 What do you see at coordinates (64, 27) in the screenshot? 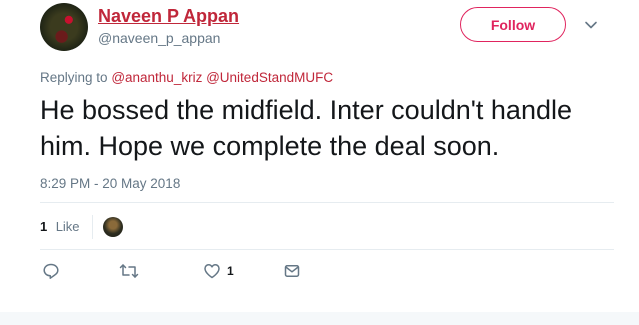
I see `avatar` at bounding box center [64, 27].